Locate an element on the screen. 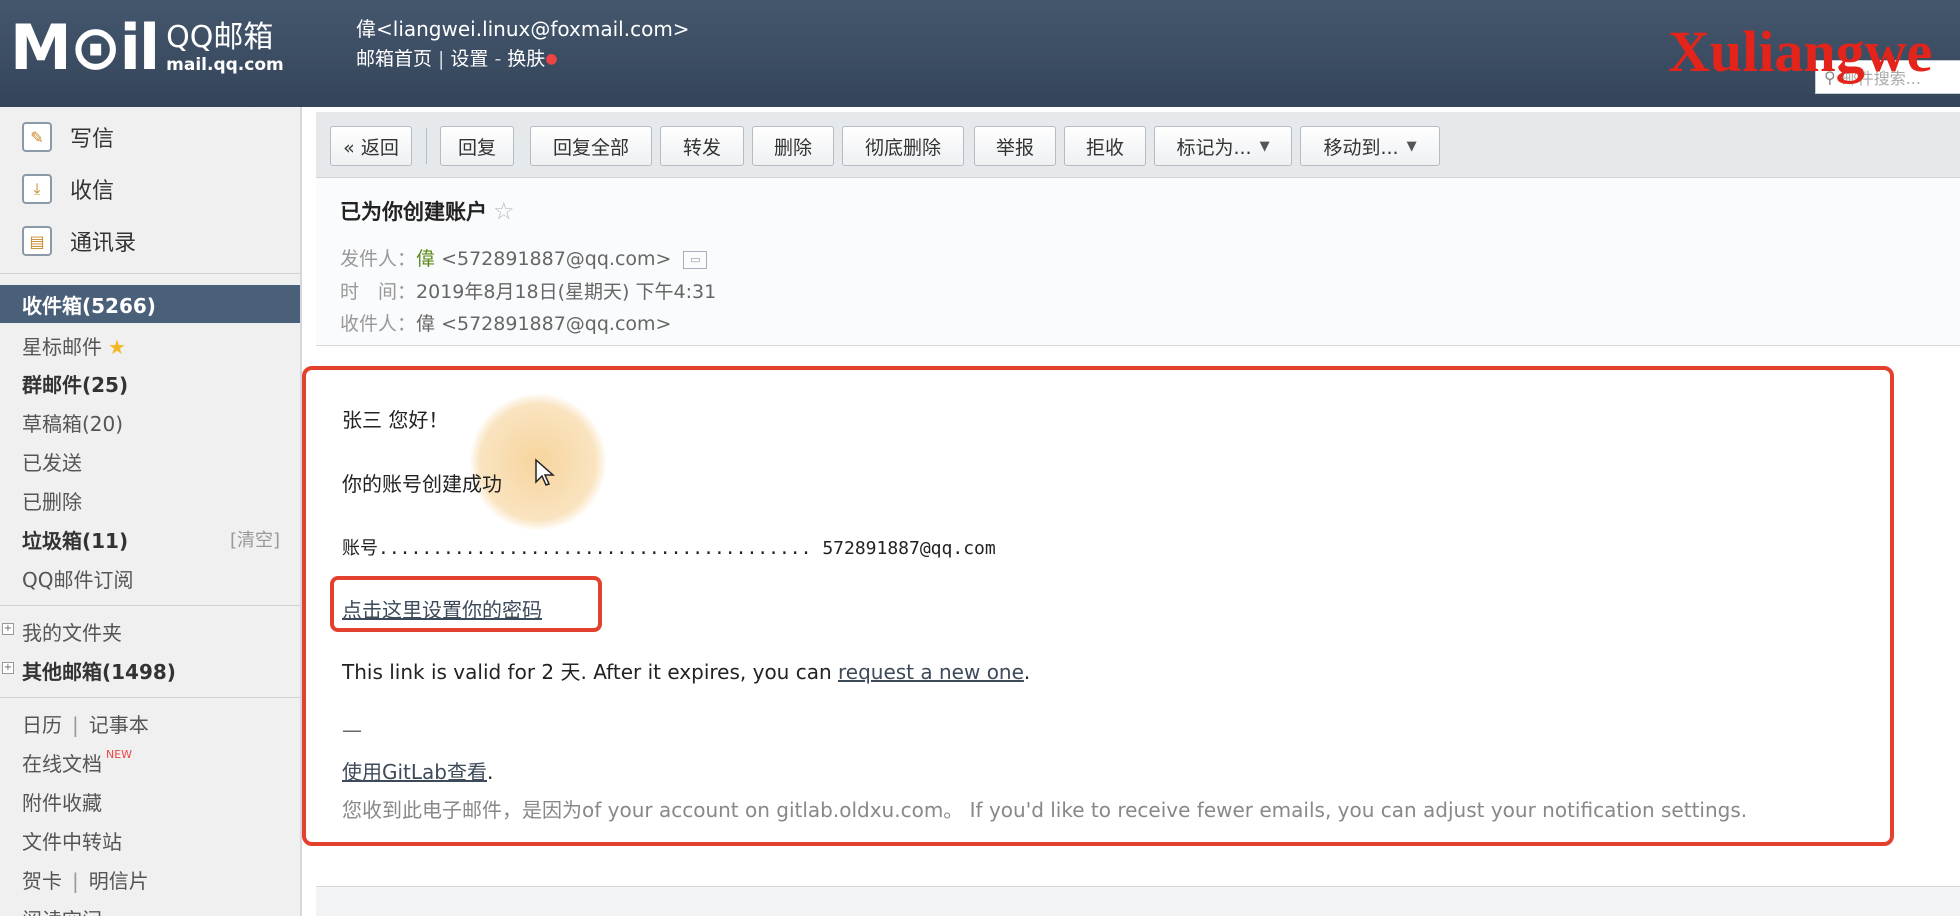 The image size is (1960, 916). account-links: 邮箱首页 | 设置 - 换肤● is located at coordinates (523, 59).